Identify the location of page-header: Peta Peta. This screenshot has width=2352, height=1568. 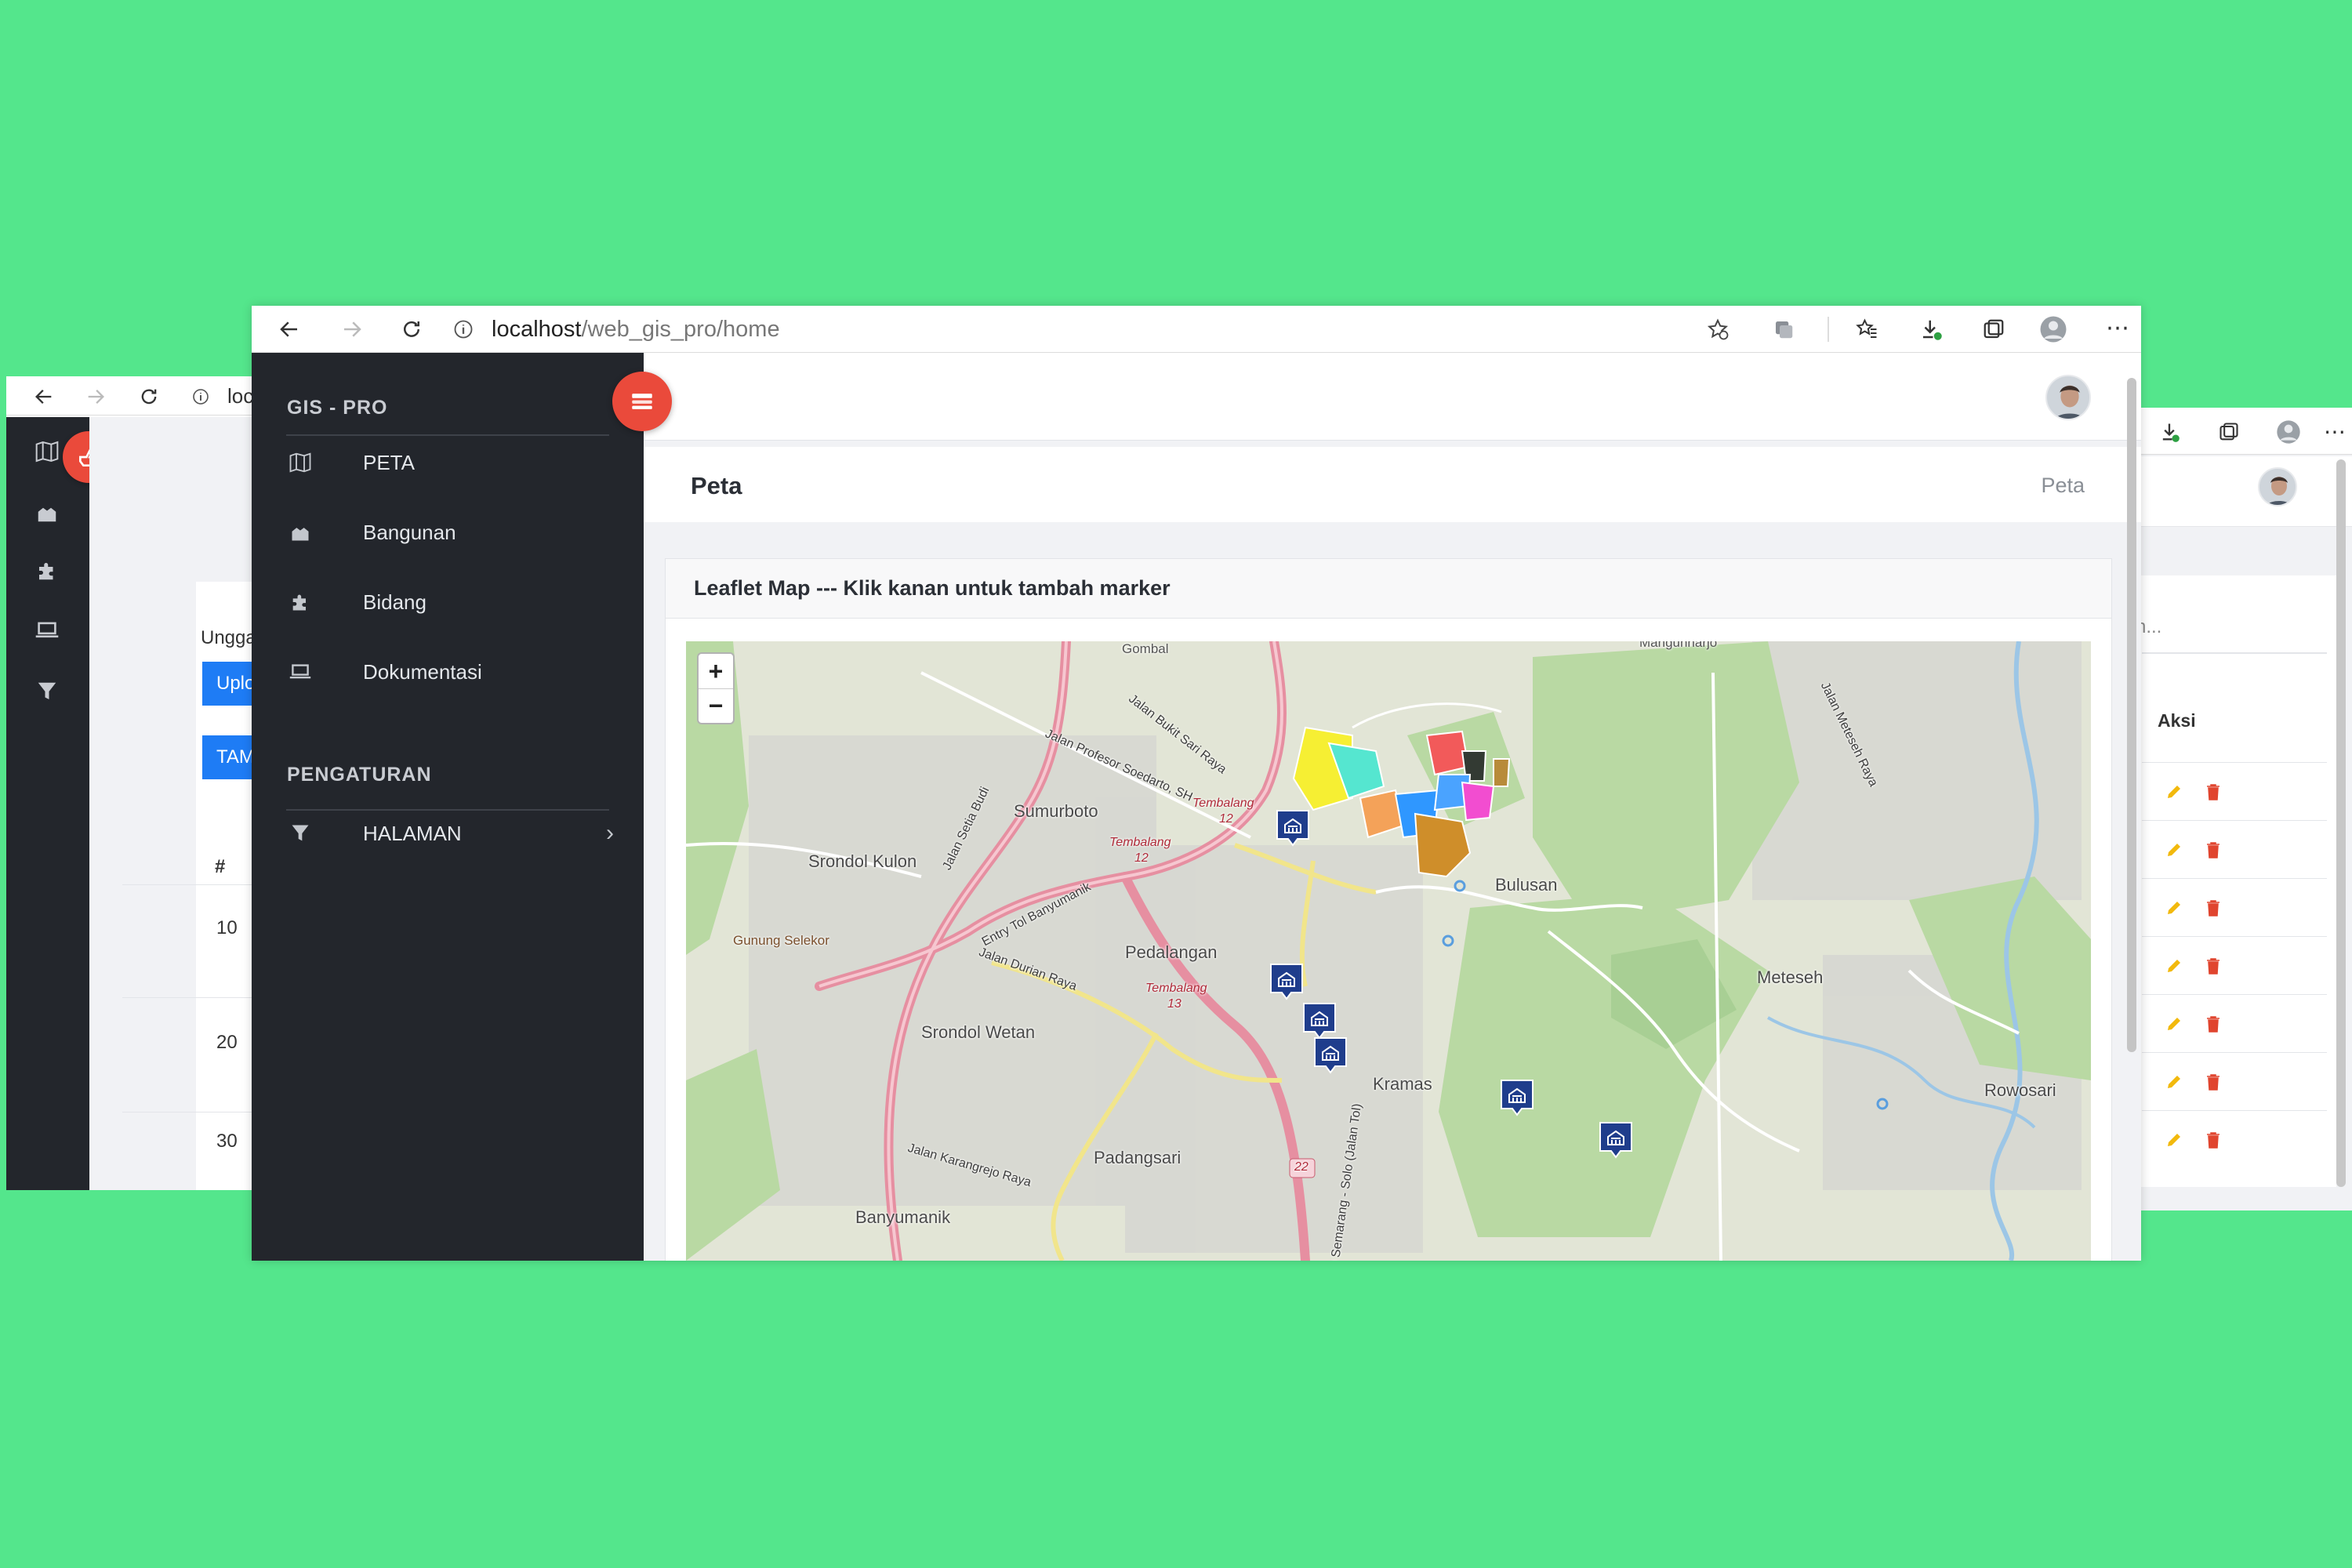
(1392, 484).